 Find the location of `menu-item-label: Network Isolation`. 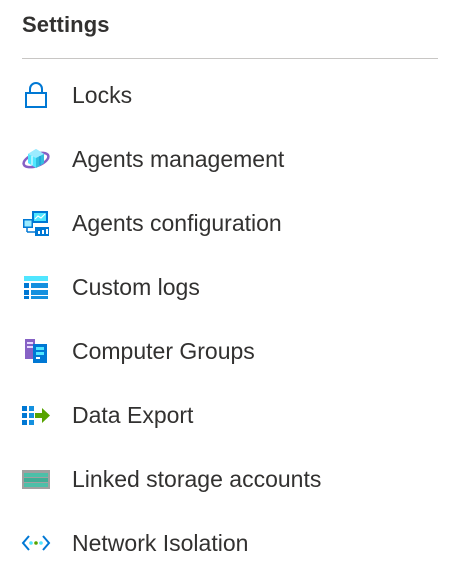

menu-item-label: Network Isolation is located at coordinates (160, 542).